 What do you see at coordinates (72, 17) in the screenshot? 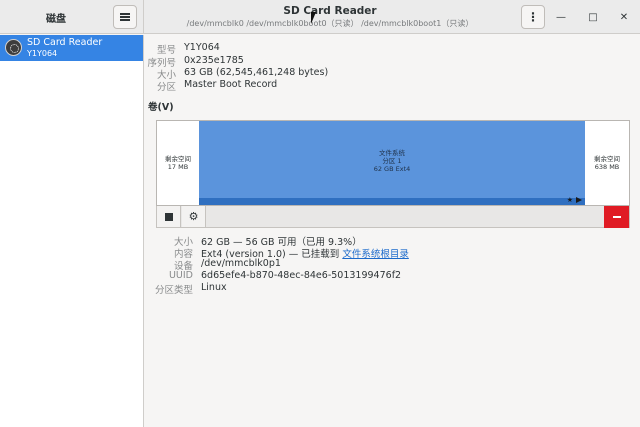
I see `sidebar-header: 磁盘` at bounding box center [72, 17].